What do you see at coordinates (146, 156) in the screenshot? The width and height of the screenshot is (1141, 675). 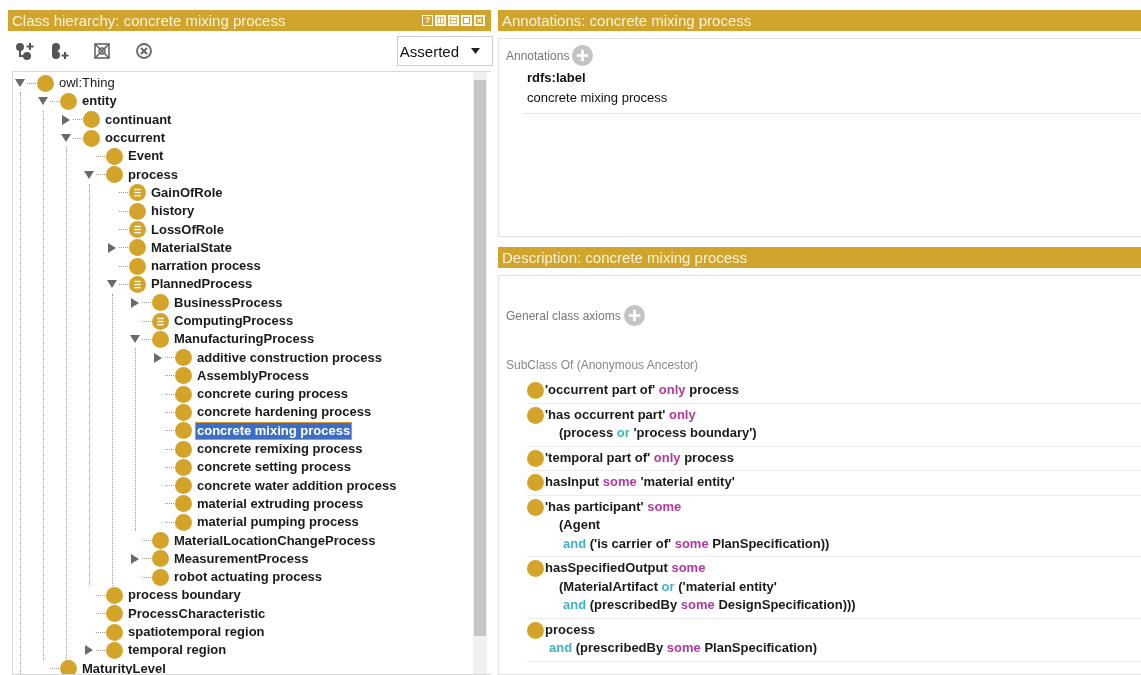 I see `tree-item: Event` at bounding box center [146, 156].